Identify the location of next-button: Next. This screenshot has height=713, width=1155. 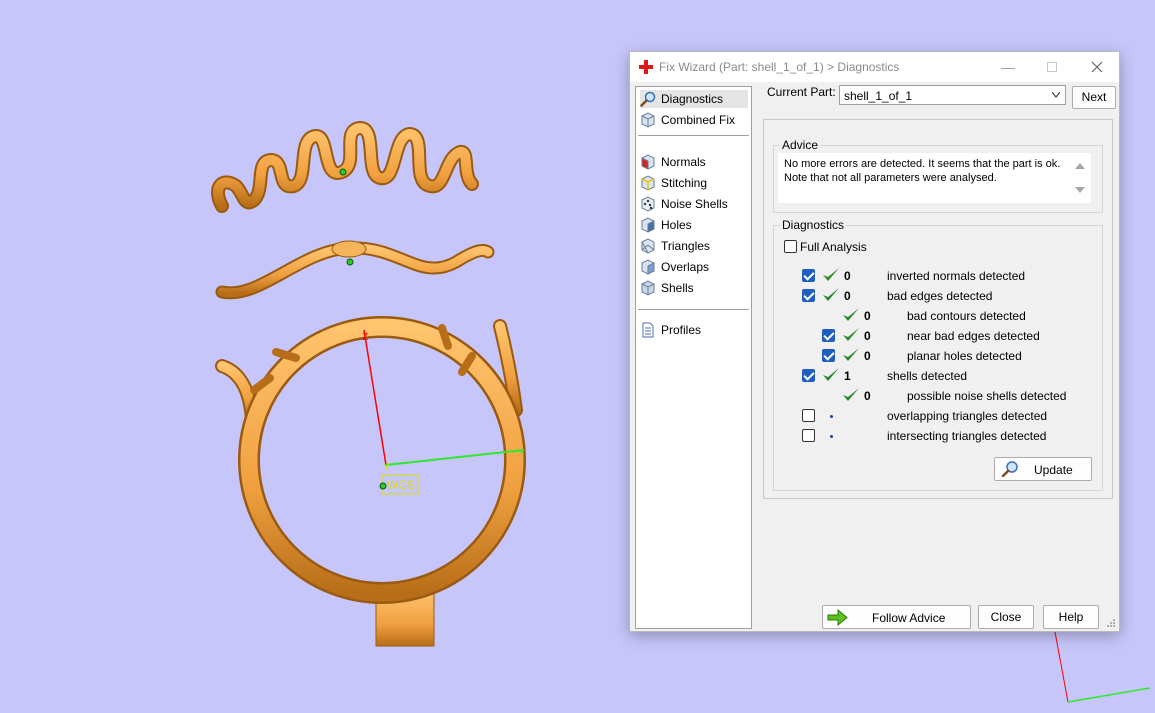
(1094, 97).